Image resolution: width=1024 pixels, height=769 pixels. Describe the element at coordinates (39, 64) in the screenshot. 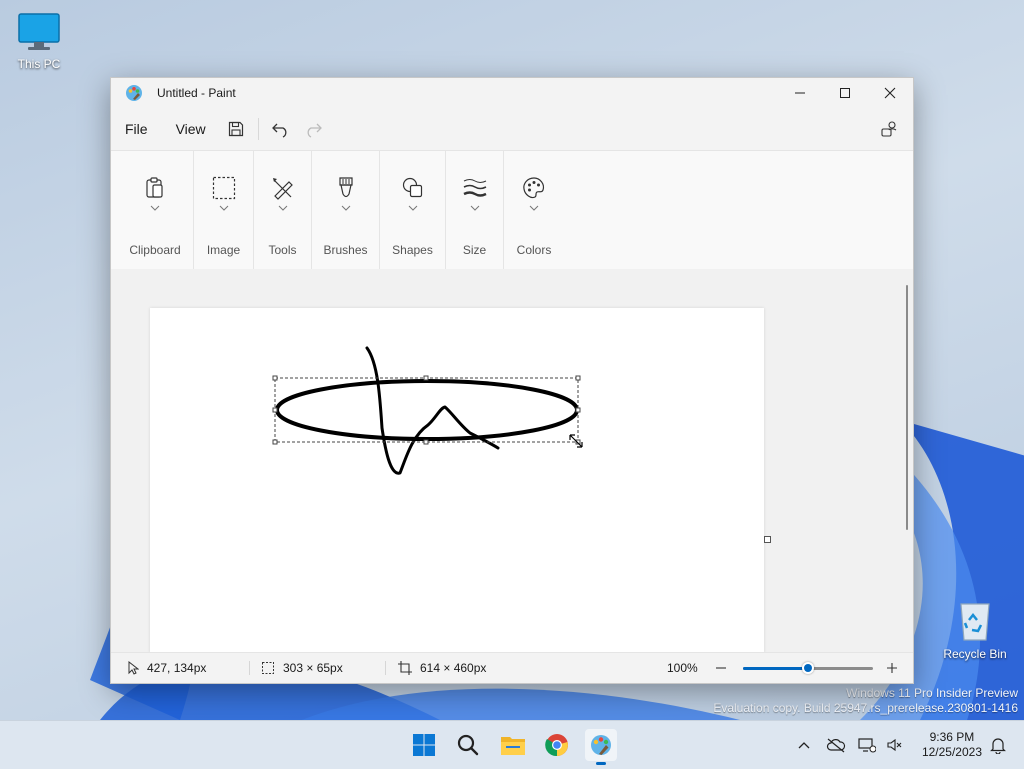

I see `desktop-icon-label: This PC` at that location.